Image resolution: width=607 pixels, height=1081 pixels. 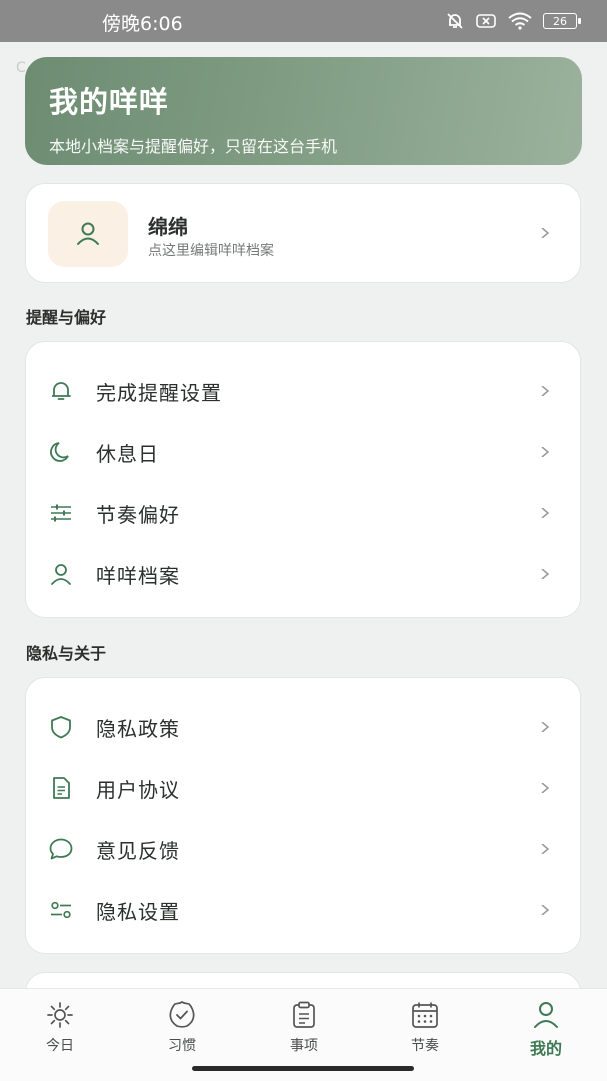 What do you see at coordinates (562, 21) in the screenshot?
I see `battery-icon: 26` at bounding box center [562, 21].